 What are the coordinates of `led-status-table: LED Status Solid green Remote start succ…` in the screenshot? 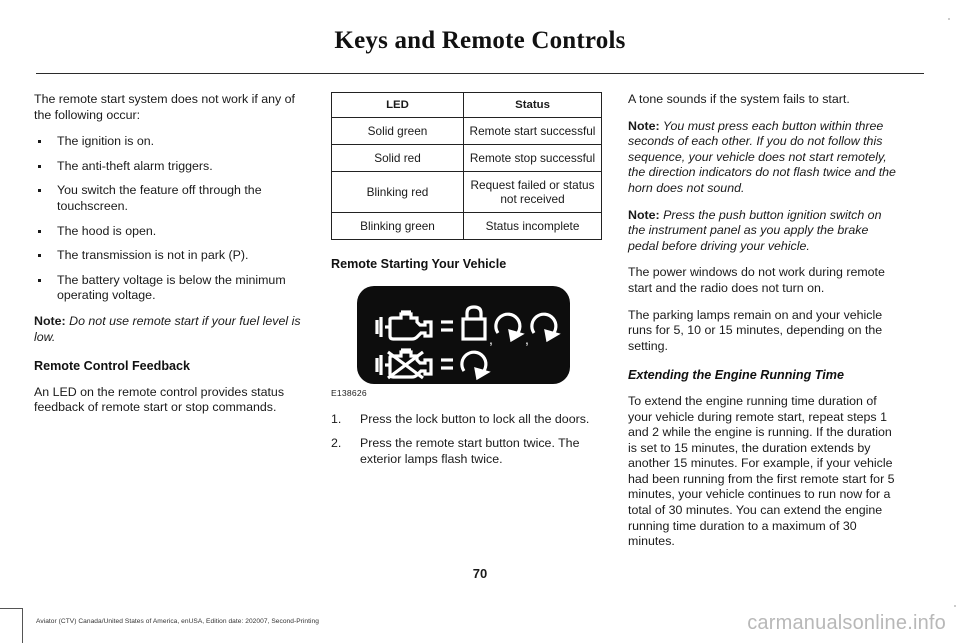 It's located at (466, 166).